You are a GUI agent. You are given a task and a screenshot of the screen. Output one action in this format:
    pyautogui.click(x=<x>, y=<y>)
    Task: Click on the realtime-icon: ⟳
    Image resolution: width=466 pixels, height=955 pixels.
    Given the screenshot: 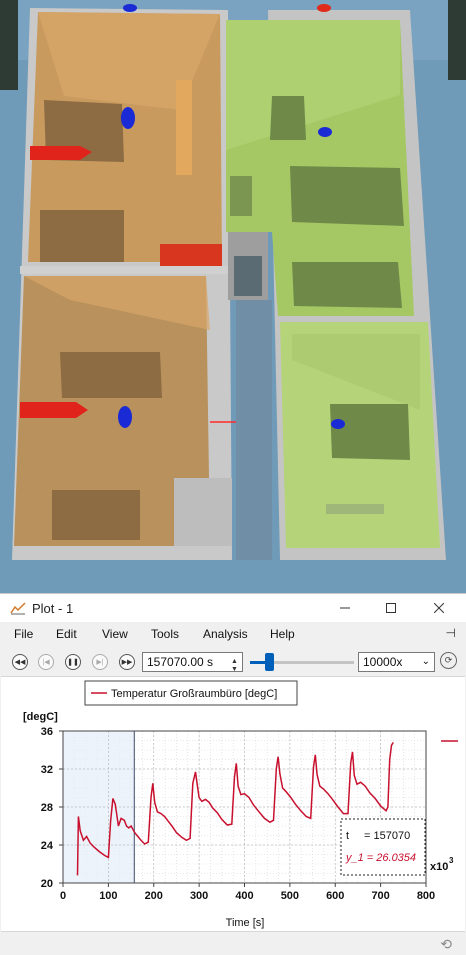 What is the action you would take?
    pyautogui.click(x=448, y=660)
    